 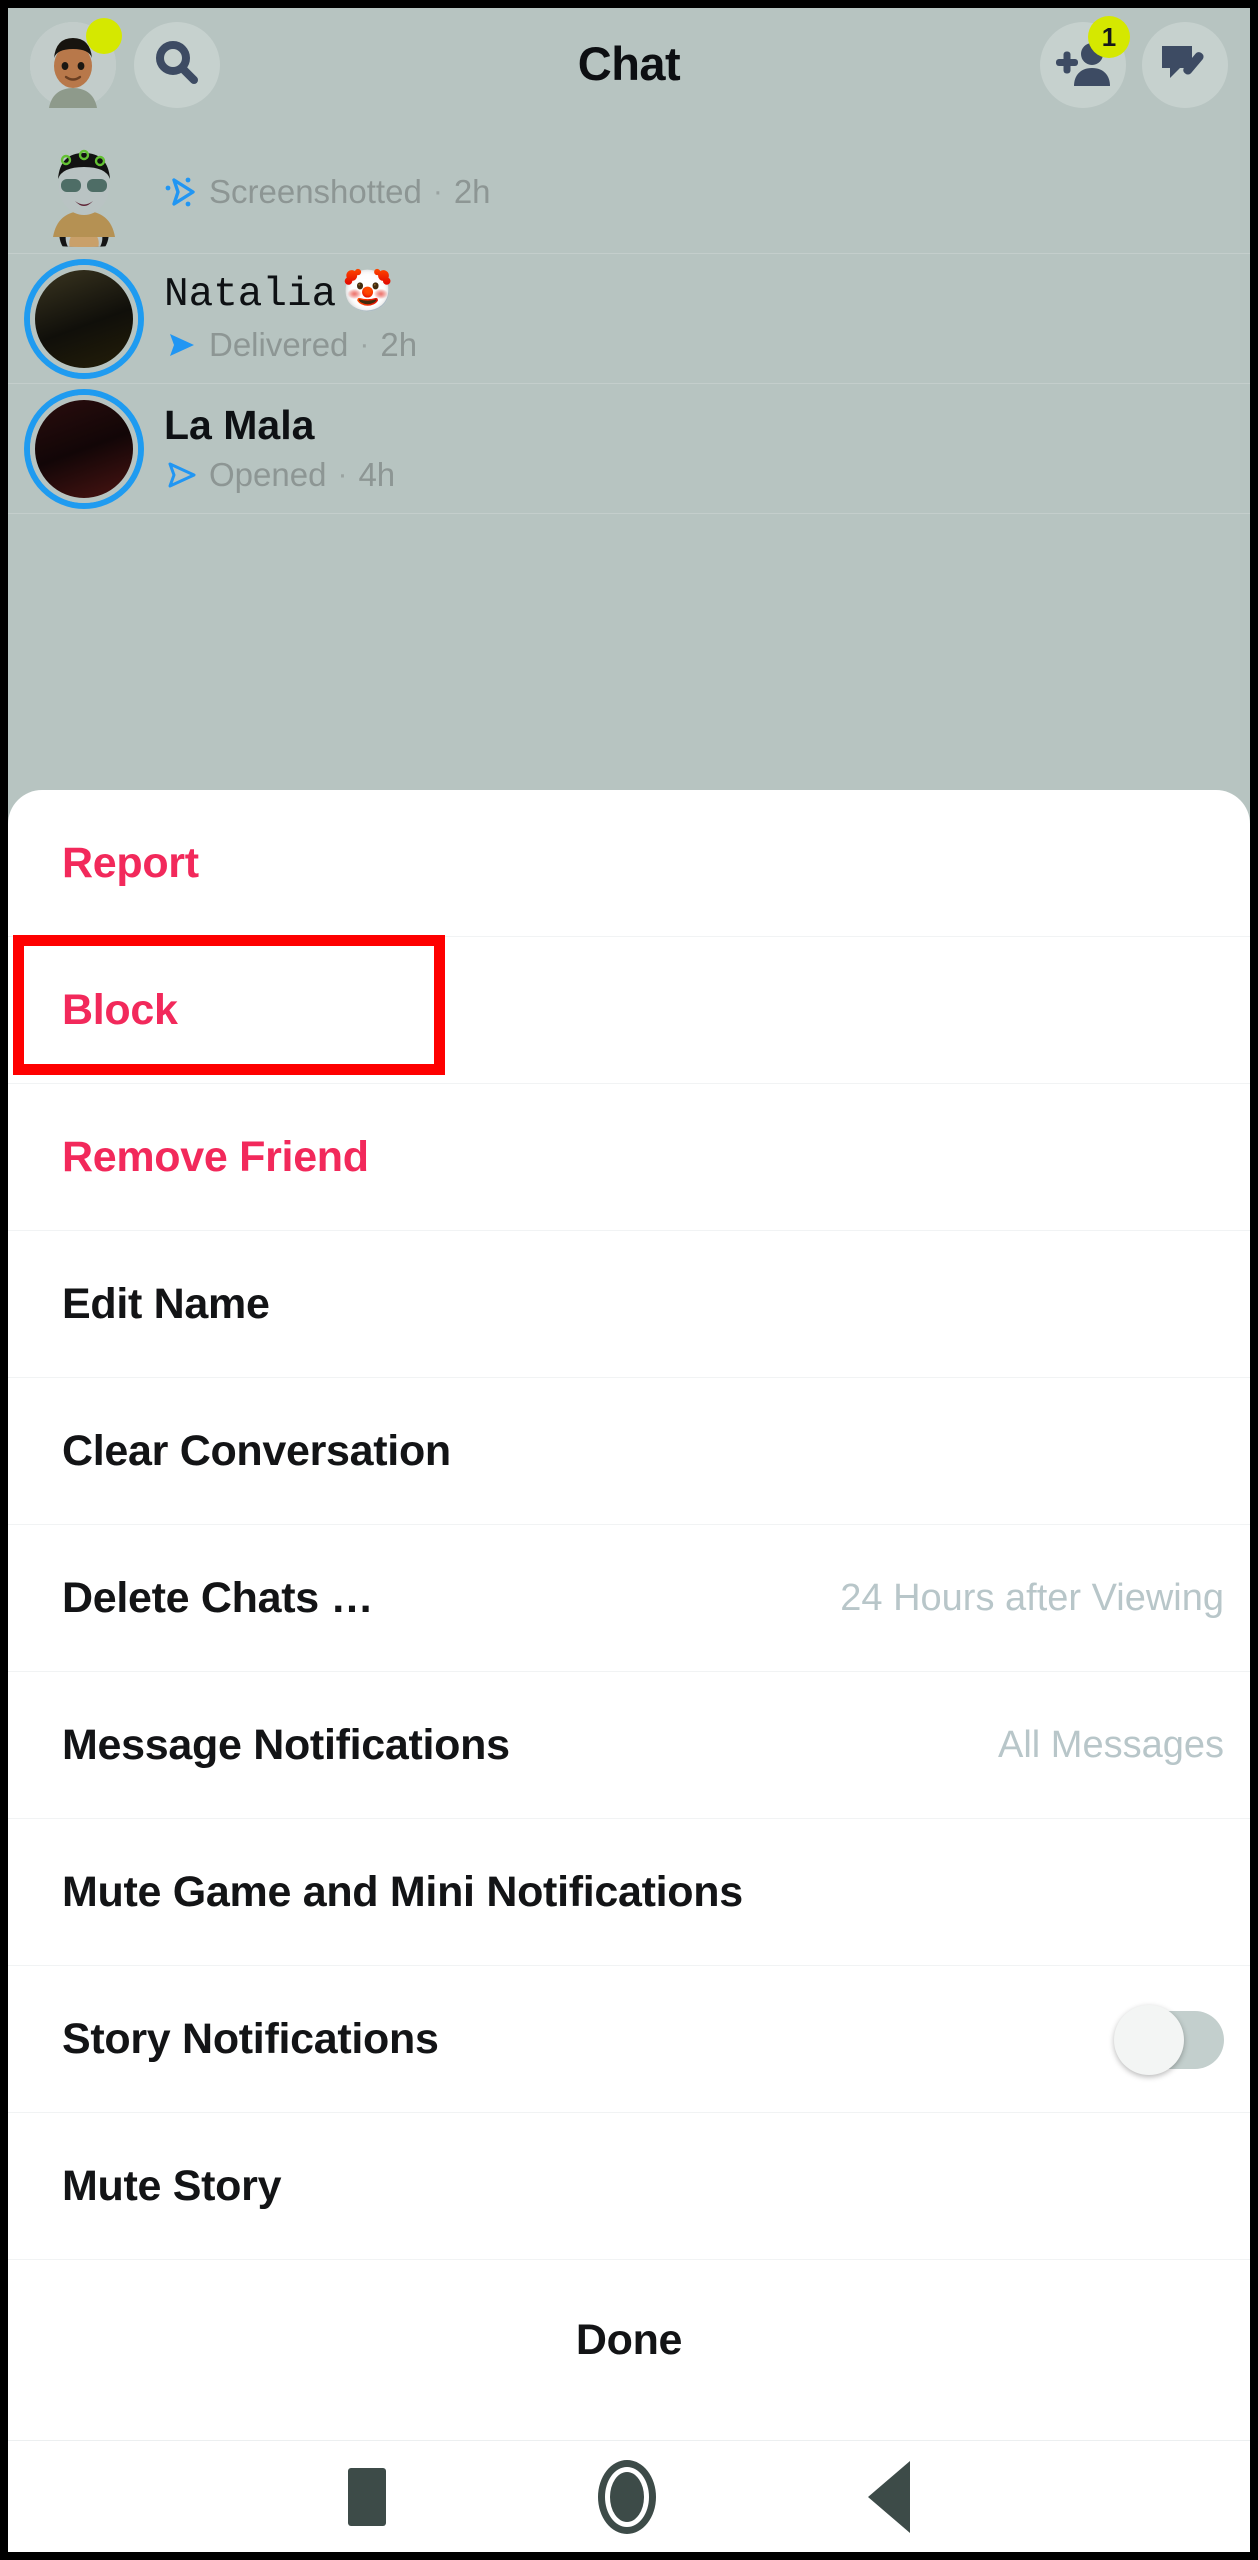 What do you see at coordinates (367, 2496) in the screenshot?
I see `recent-apps-square-icon` at bounding box center [367, 2496].